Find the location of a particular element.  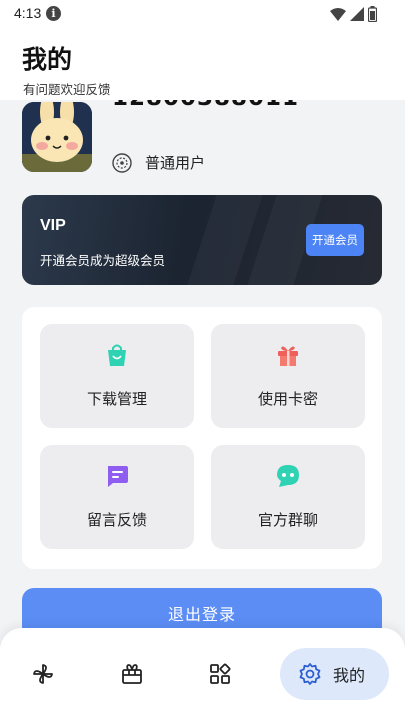

wifi-icon is located at coordinates (338, 14).